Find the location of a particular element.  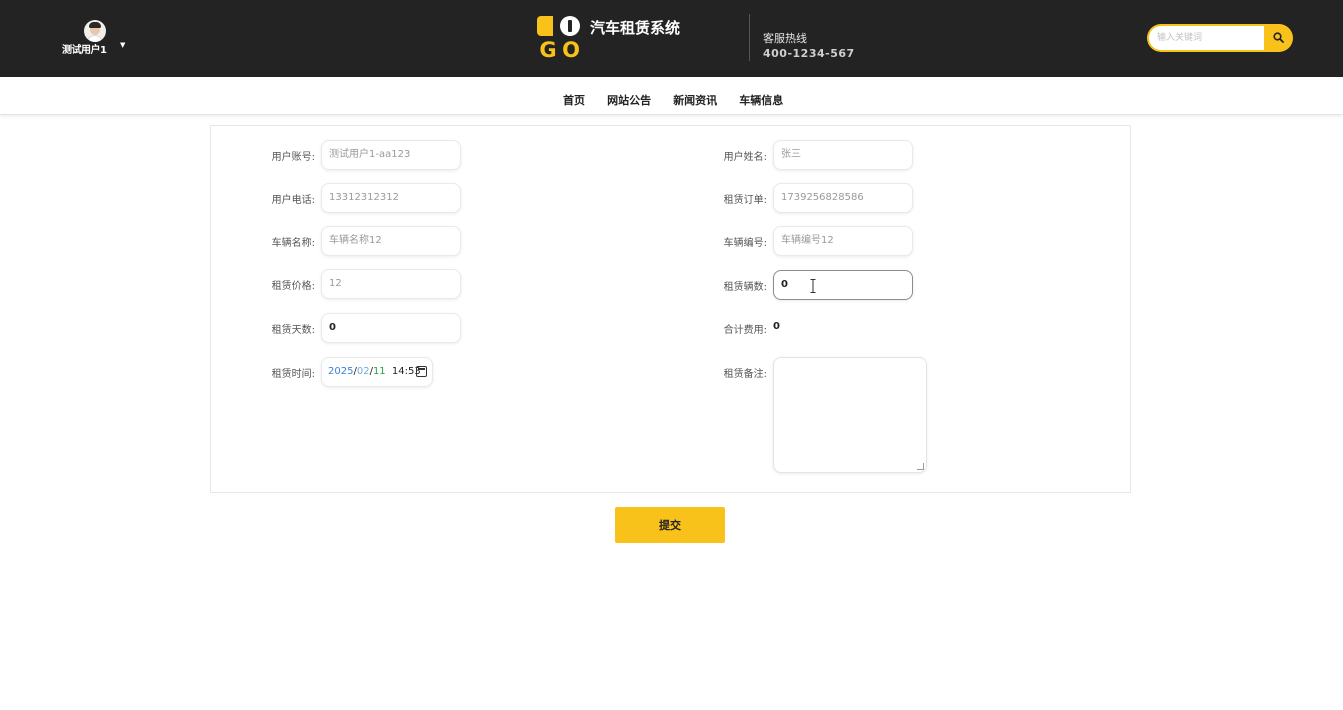

rental-time-field: 2025/02/11 14:53 is located at coordinates (377, 372).